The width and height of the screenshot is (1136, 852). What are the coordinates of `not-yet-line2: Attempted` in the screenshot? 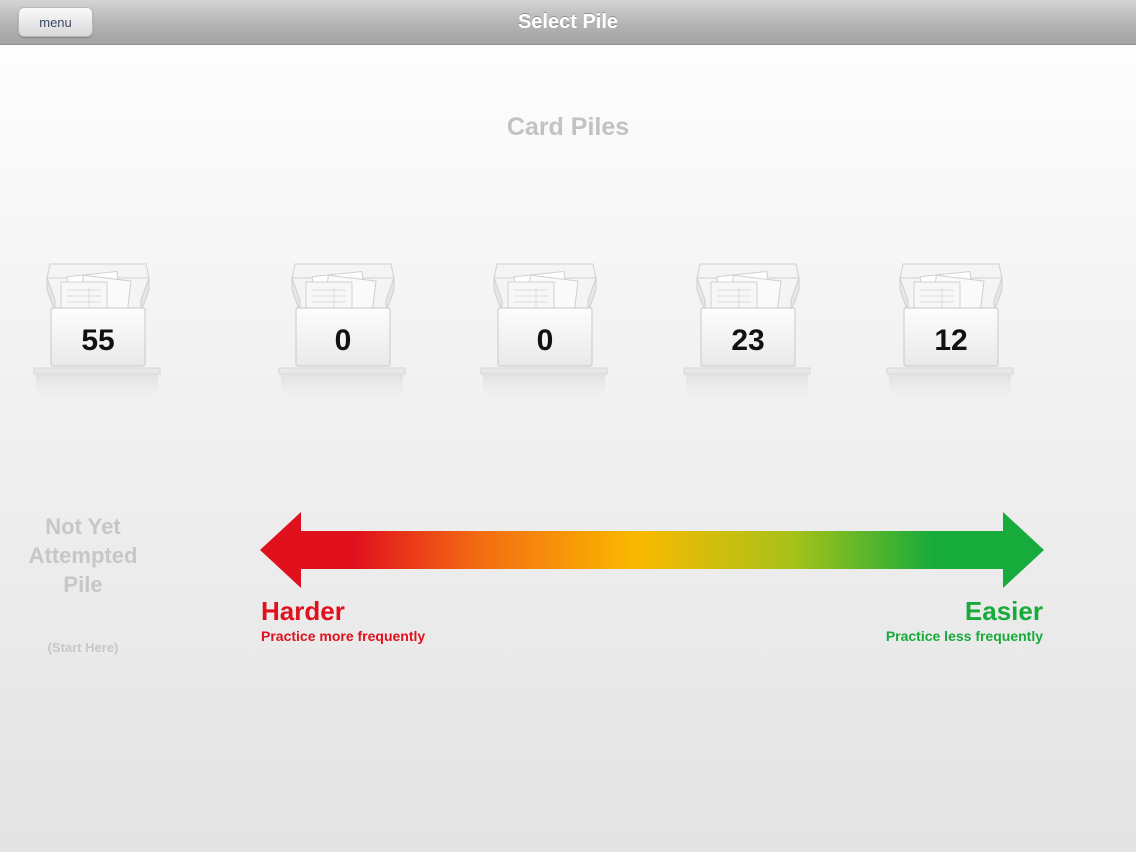 It's located at (83, 555).